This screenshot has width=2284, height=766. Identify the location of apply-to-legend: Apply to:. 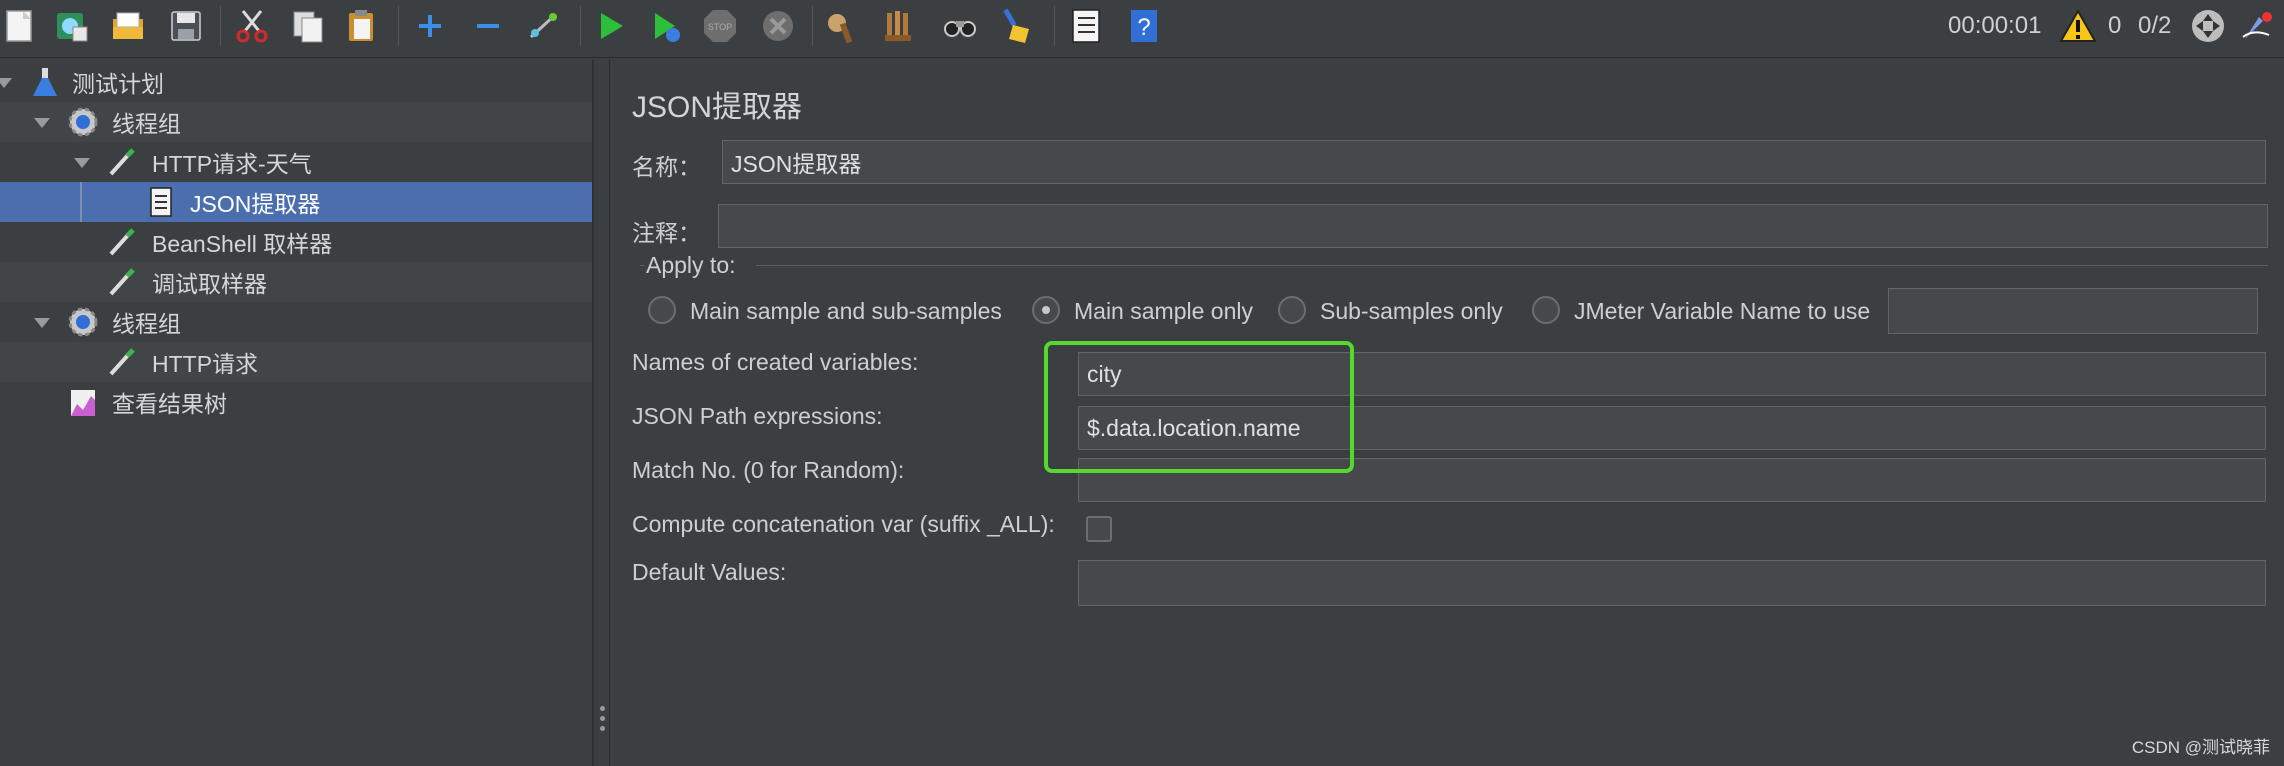
(691, 265).